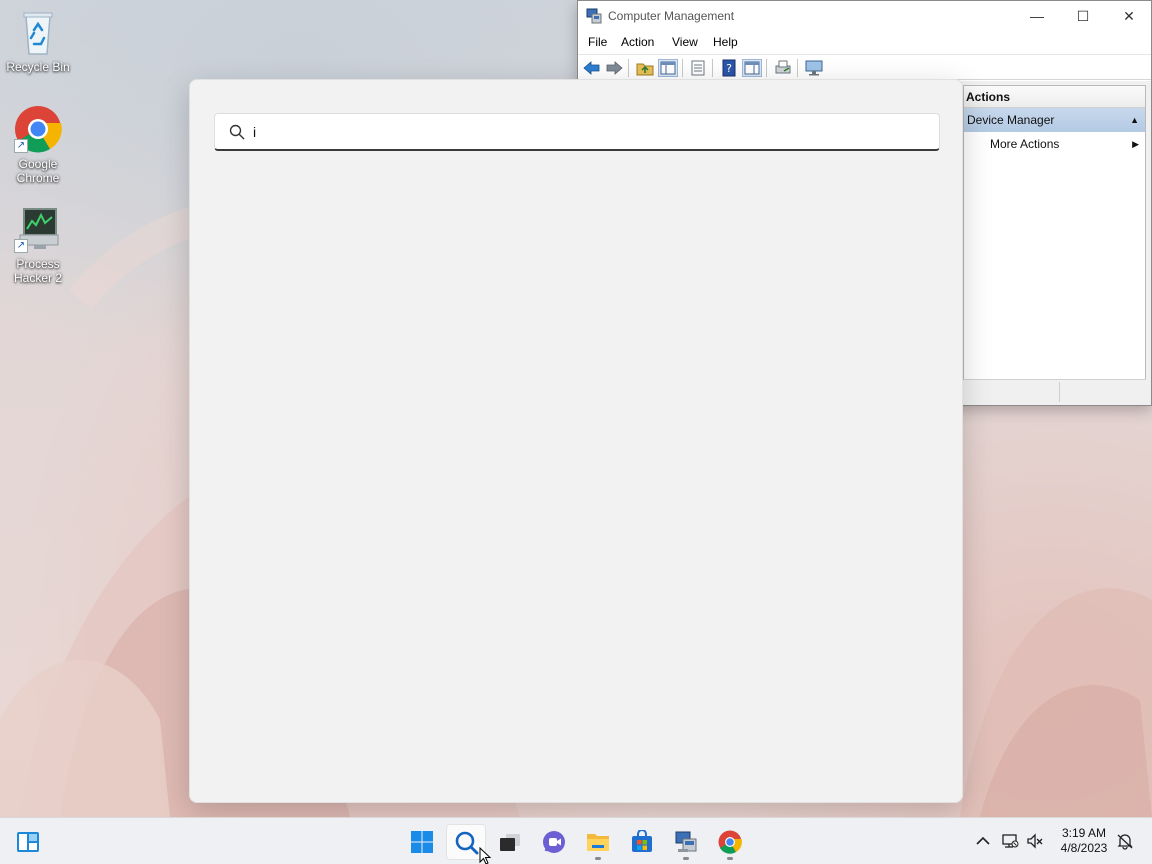 This screenshot has height=864, width=1152. Describe the element at coordinates (864, 43) in the screenshot. I see `menu-bar: File Action View Help` at that location.